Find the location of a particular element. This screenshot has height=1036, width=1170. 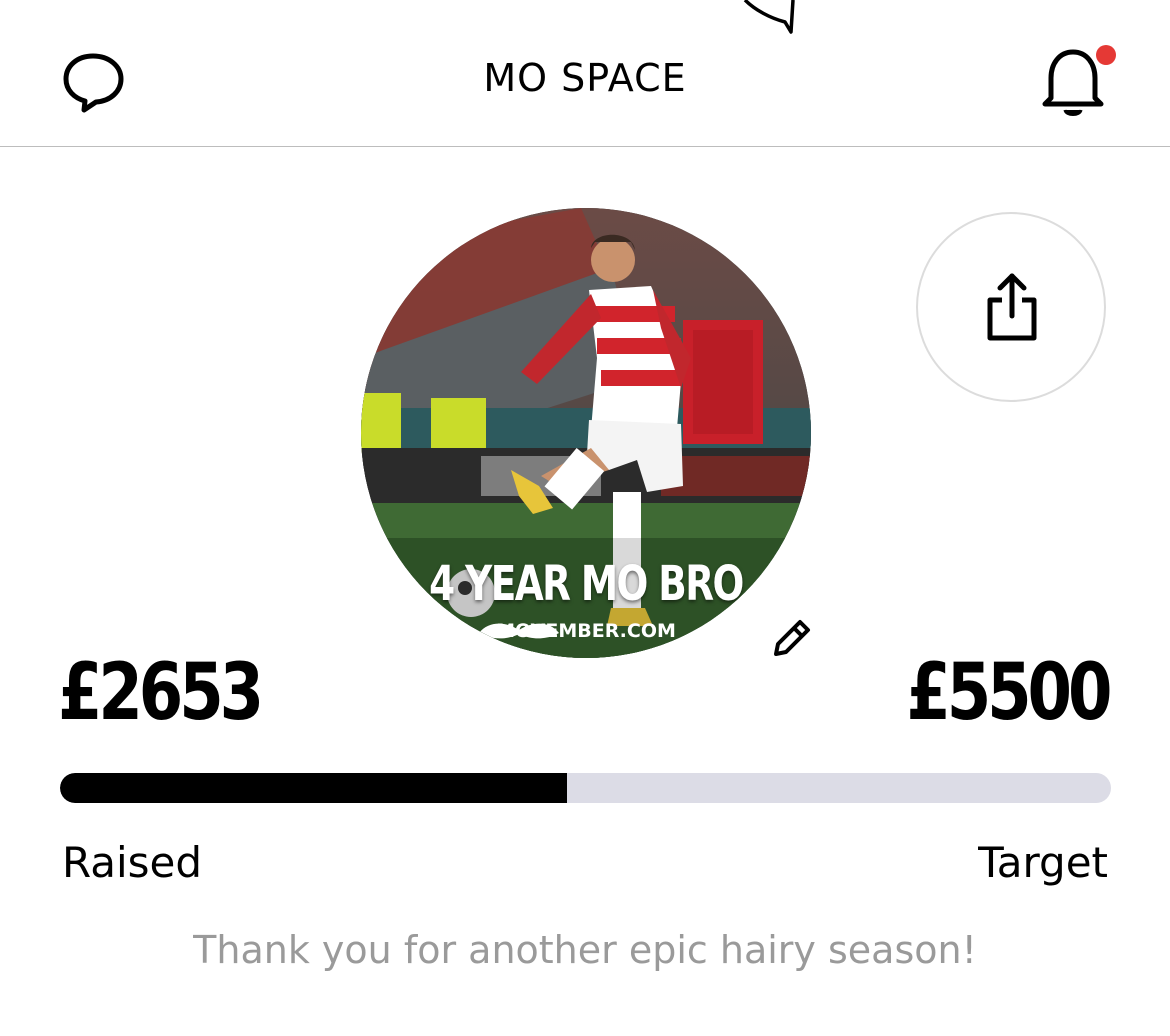

progress-fill is located at coordinates (313, 788).